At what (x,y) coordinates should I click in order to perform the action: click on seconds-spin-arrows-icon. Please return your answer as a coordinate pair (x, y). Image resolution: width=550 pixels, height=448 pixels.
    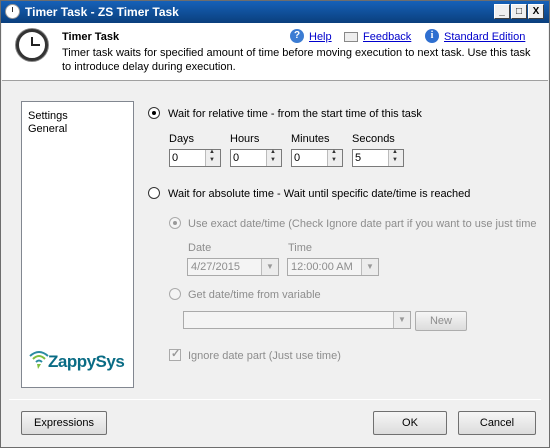
    Looking at the image, I should click on (395, 157).